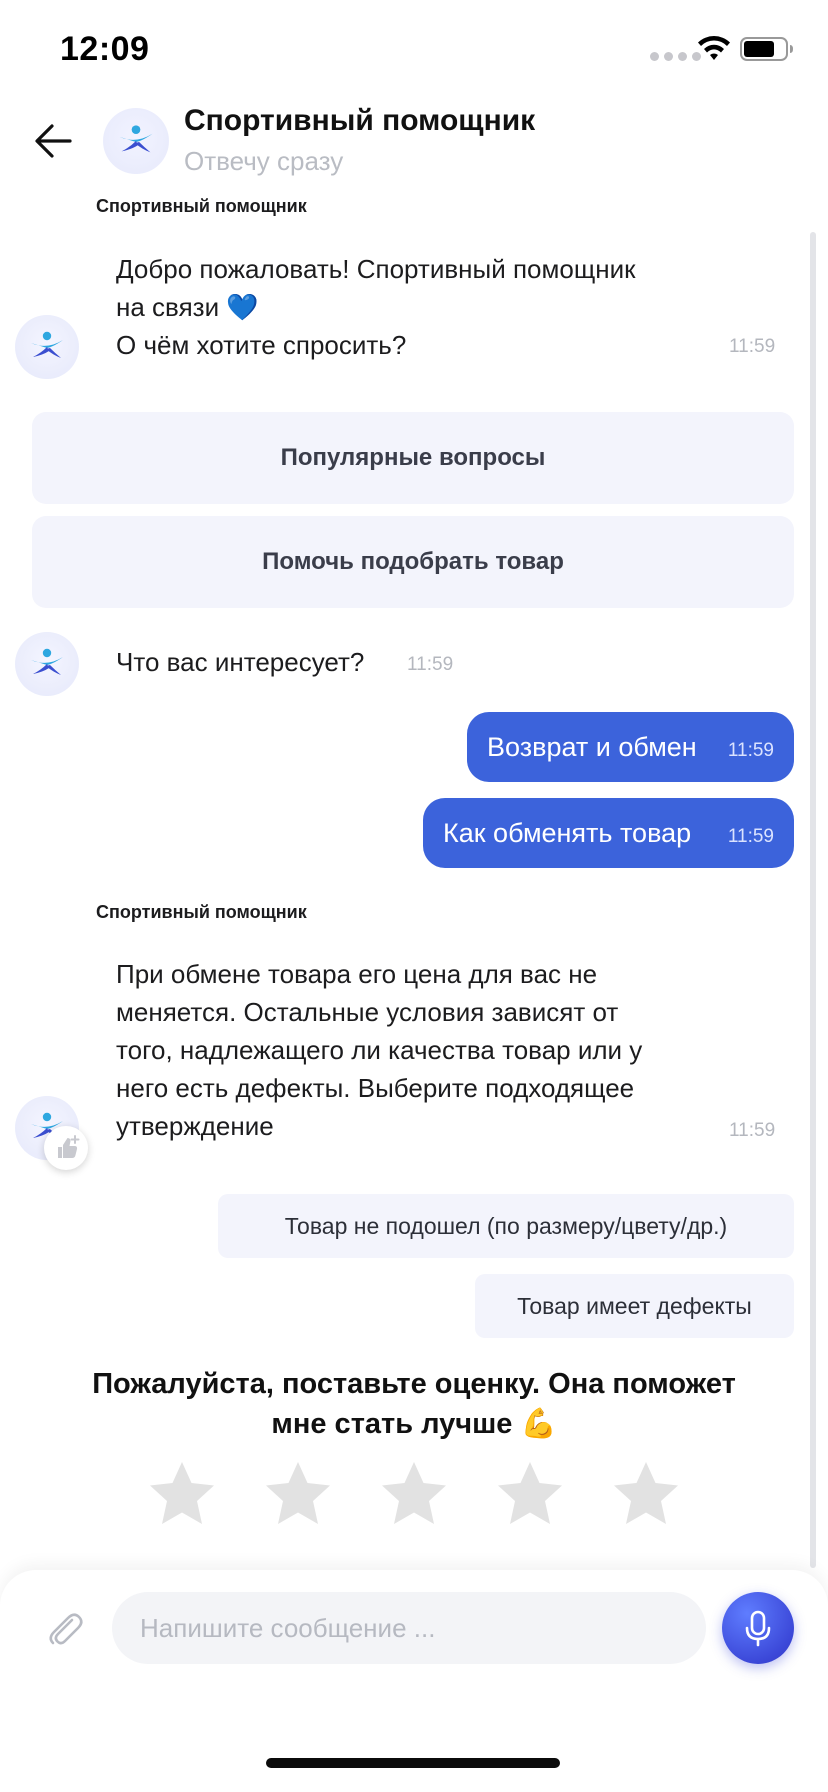  I want to click on message-input, so click(409, 1628).